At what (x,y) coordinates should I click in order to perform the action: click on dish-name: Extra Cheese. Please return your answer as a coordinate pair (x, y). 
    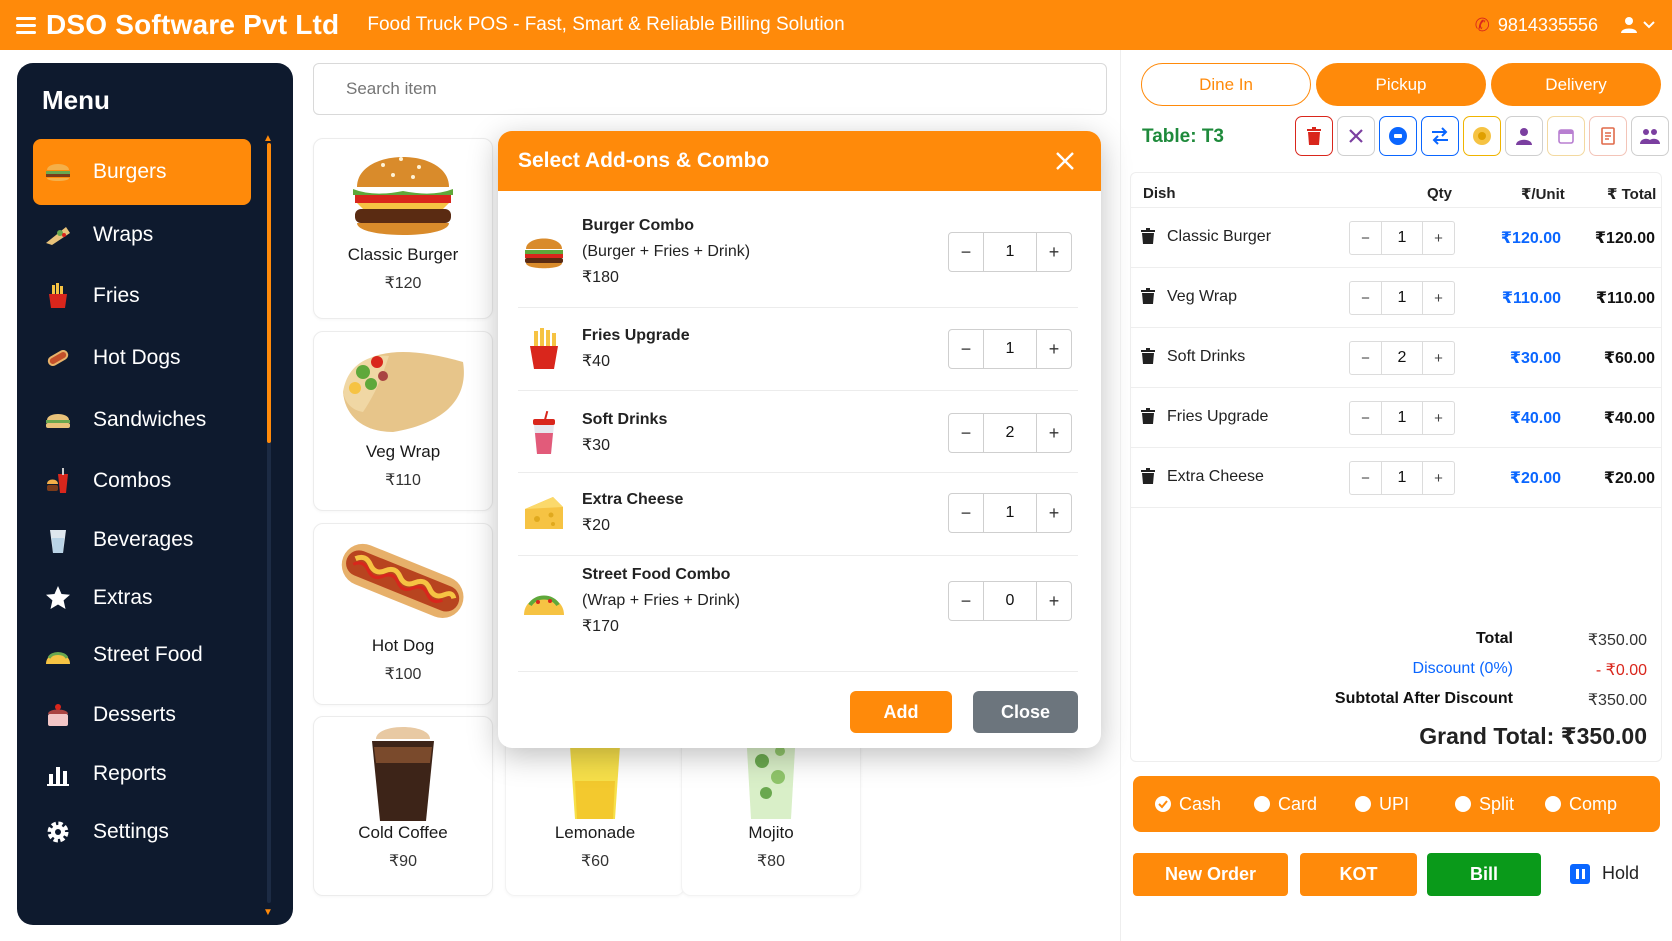
    Looking at the image, I should click on (1215, 476).